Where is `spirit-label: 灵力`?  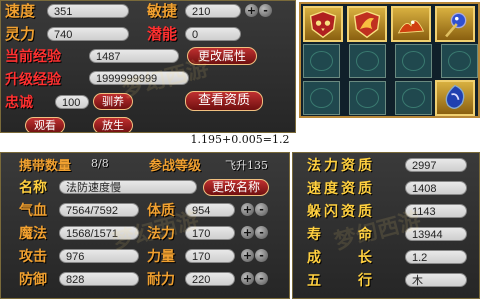 spirit-label: 灵力 is located at coordinates (20, 34).